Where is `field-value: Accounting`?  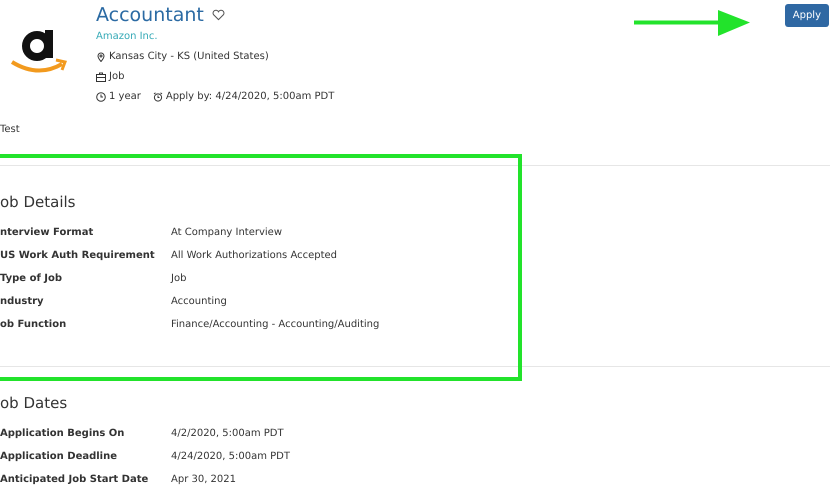
field-value: Accounting is located at coordinates (199, 301).